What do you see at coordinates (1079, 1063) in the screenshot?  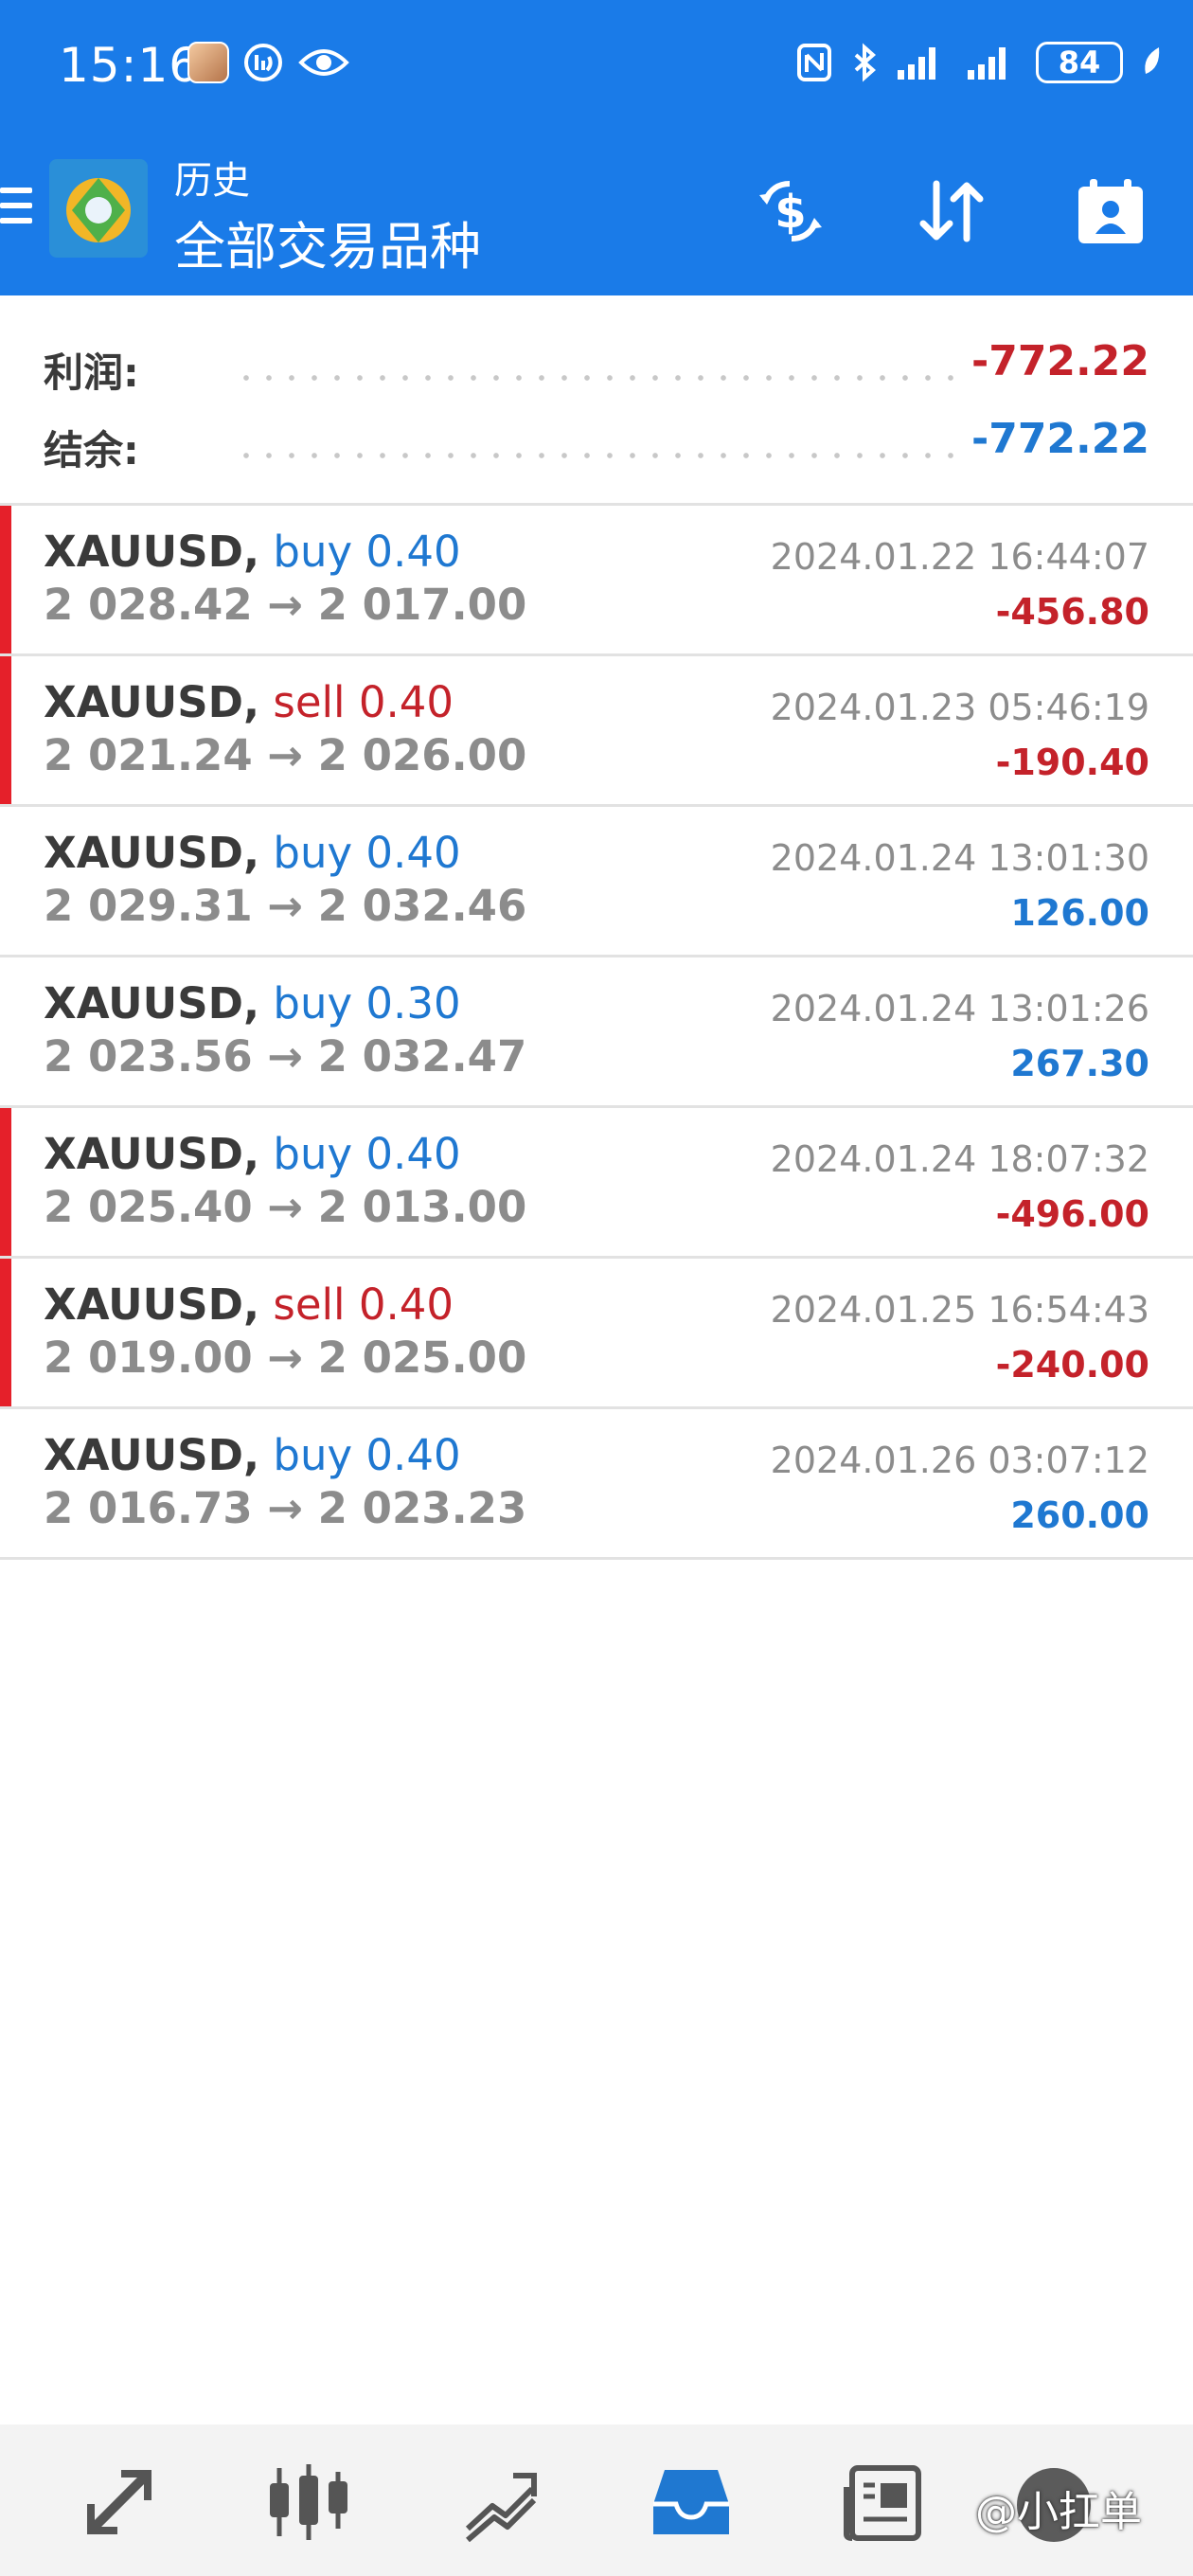 I see `trade-profit: 267.30` at bounding box center [1079, 1063].